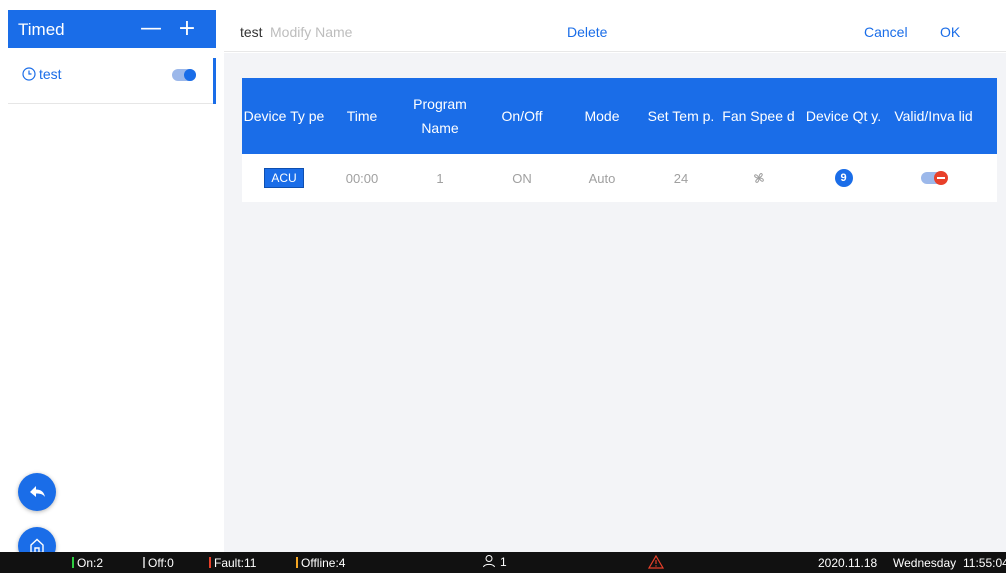  What do you see at coordinates (214, 81) in the screenshot?
I see `selected-indicator` at bounding box center [214, 81].